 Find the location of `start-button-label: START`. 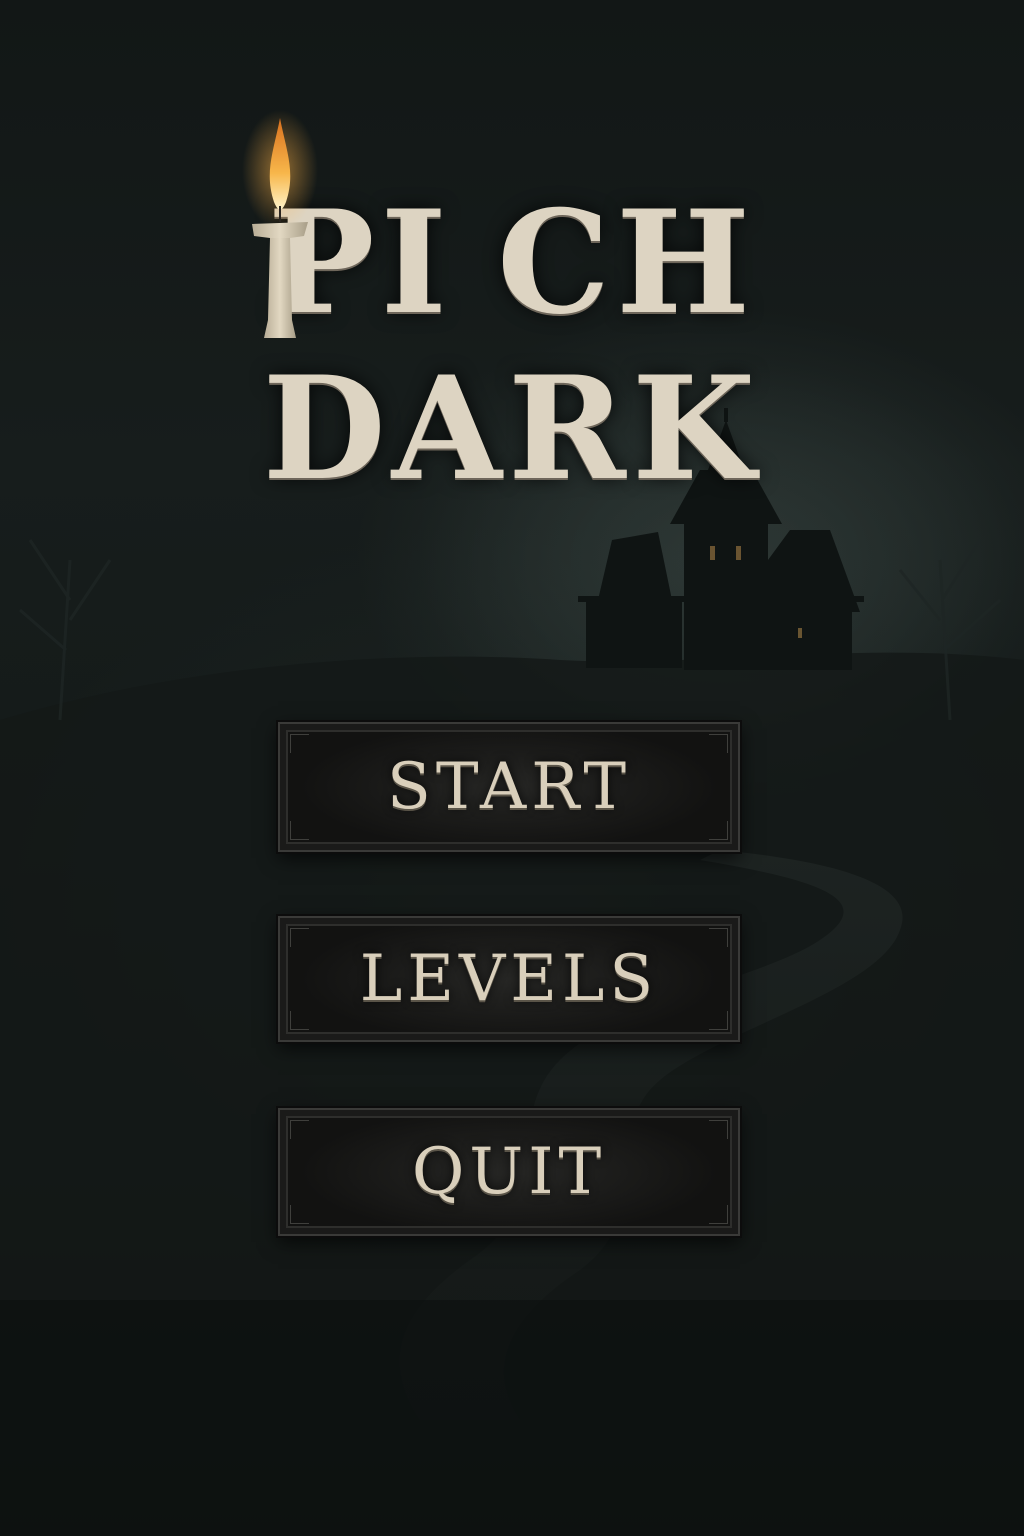

start-button-label: START is located at coordinates (509, 787).